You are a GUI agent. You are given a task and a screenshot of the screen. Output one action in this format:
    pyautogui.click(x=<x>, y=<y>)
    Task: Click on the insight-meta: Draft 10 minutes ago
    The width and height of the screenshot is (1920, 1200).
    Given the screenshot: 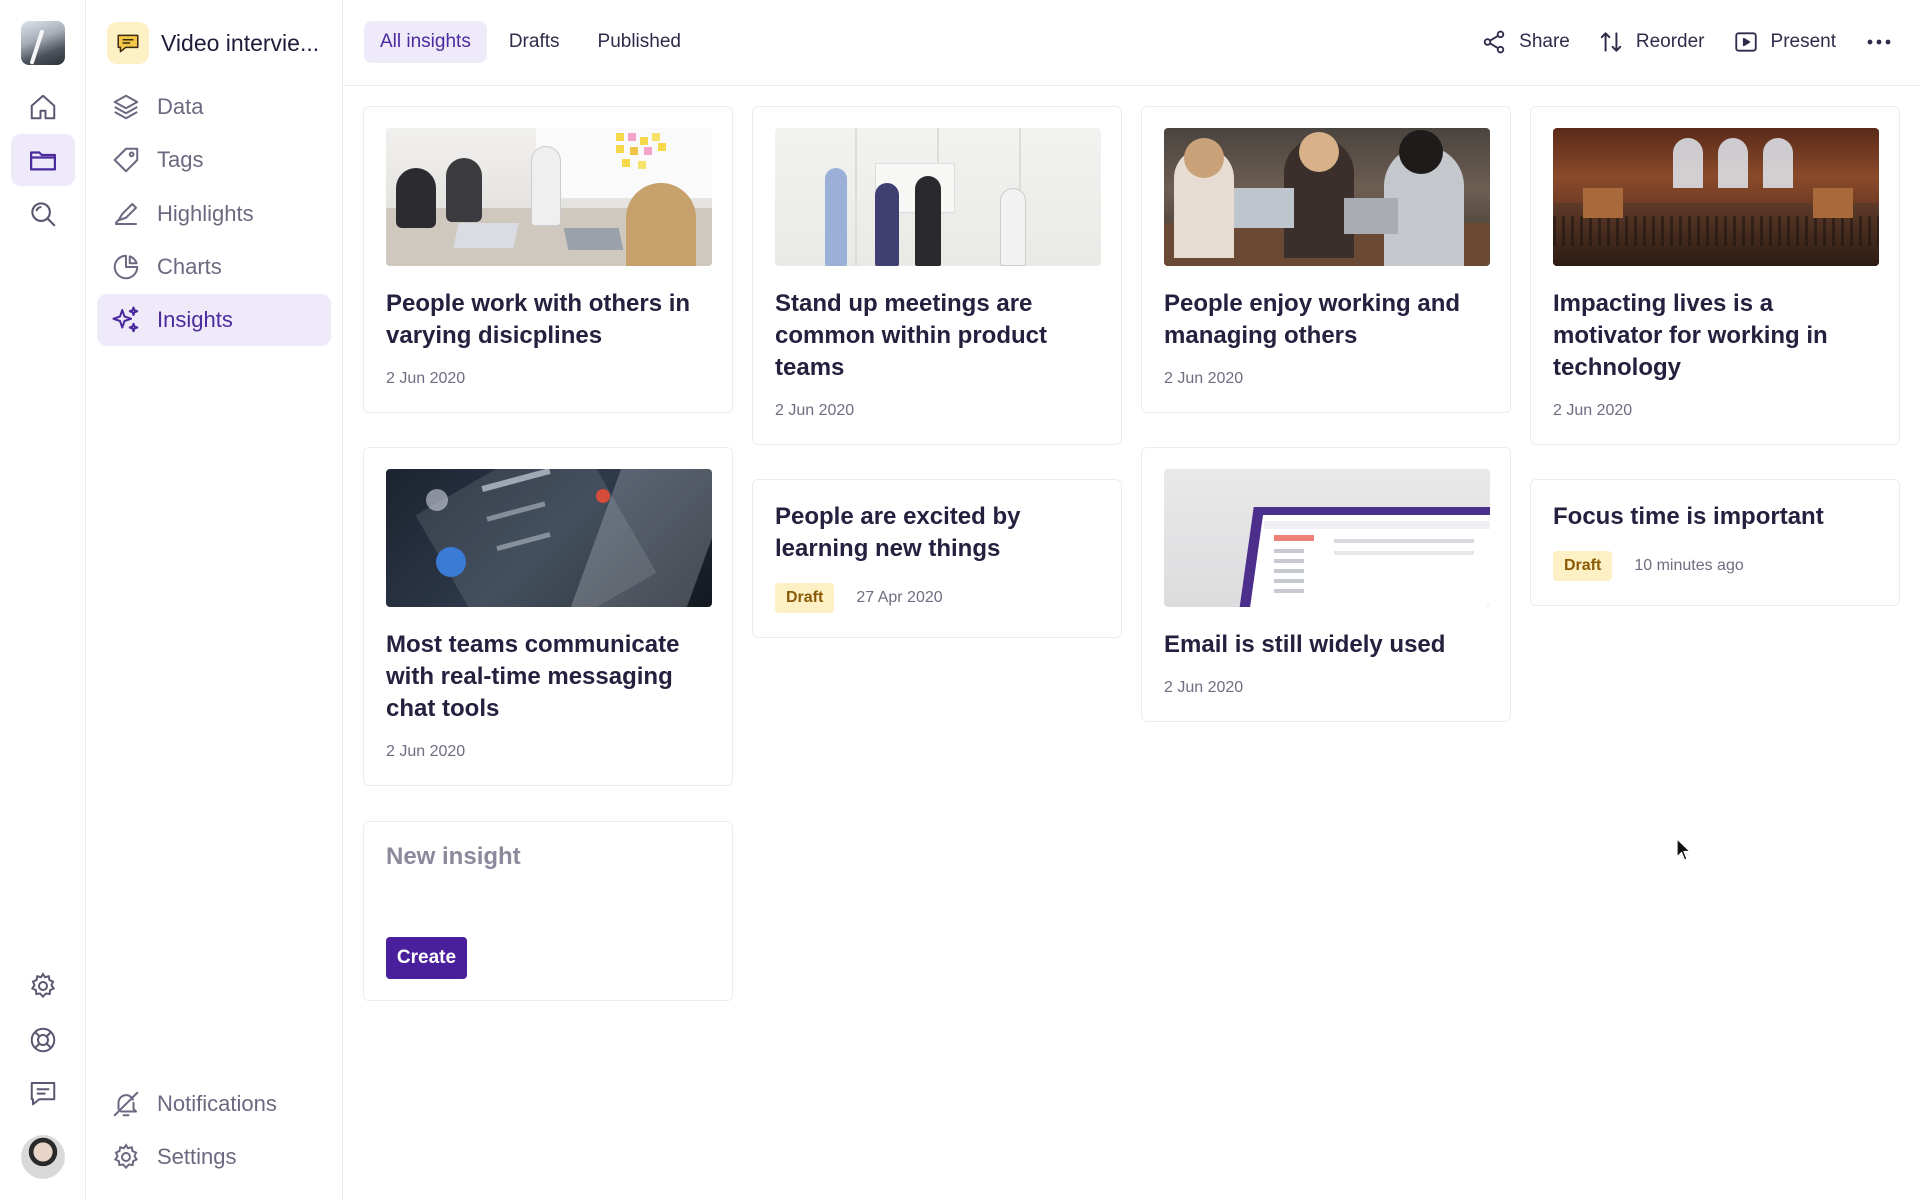 What is the action you would take?
    pyautogui.click(x=1715, y=566)
    